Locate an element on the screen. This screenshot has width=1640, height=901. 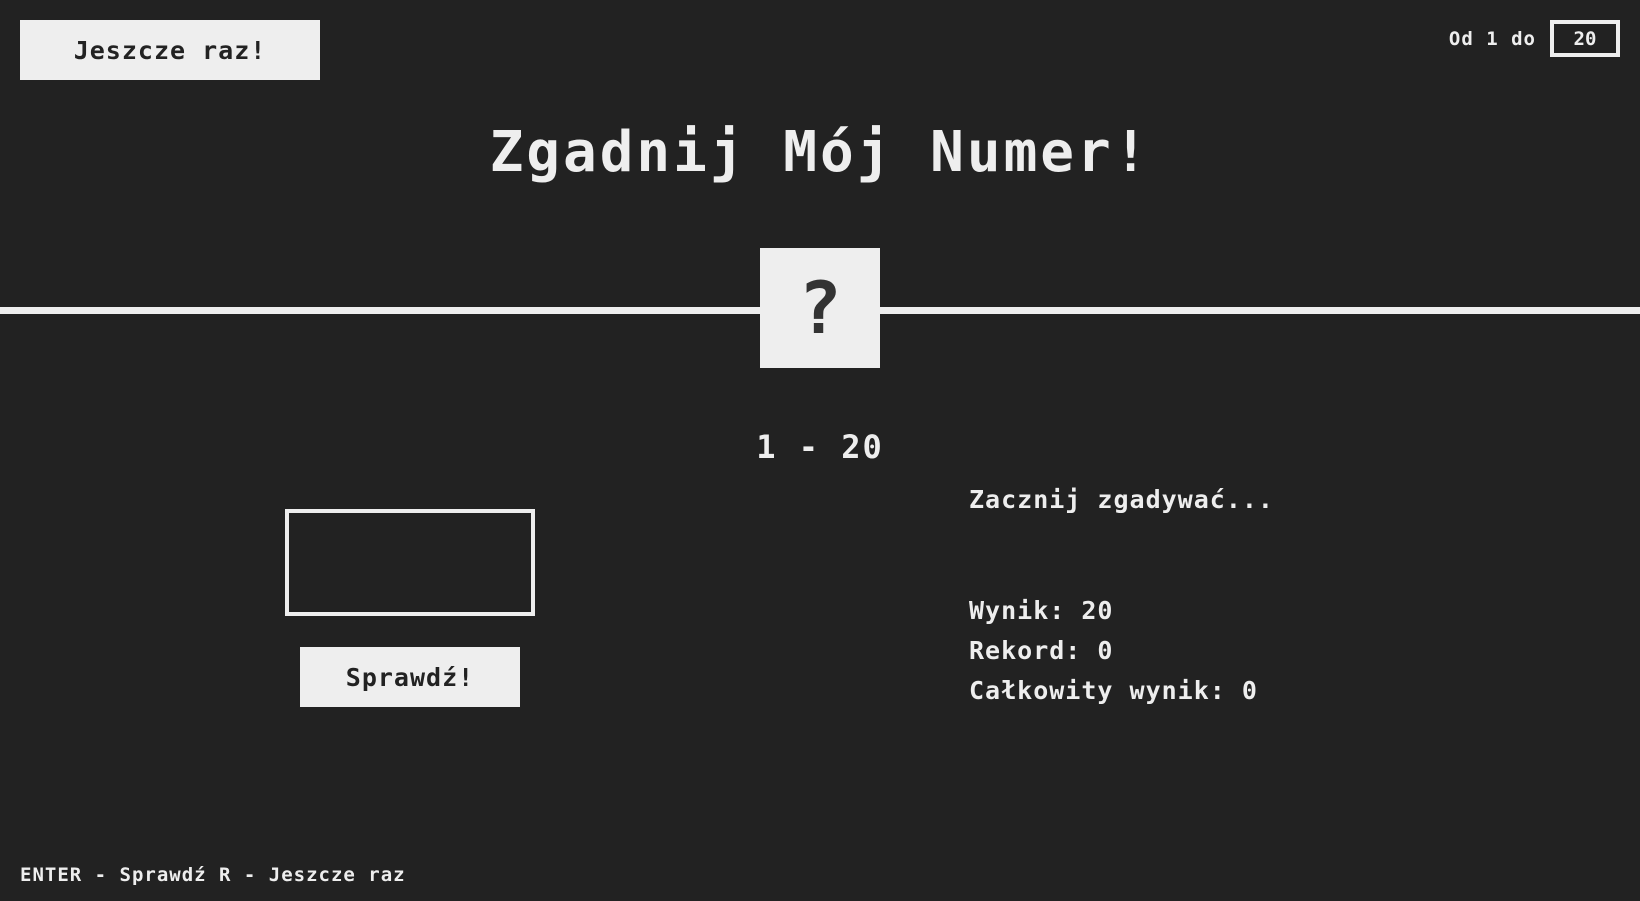
range-label: Od 1 do is located at coordinates (1492, 38).